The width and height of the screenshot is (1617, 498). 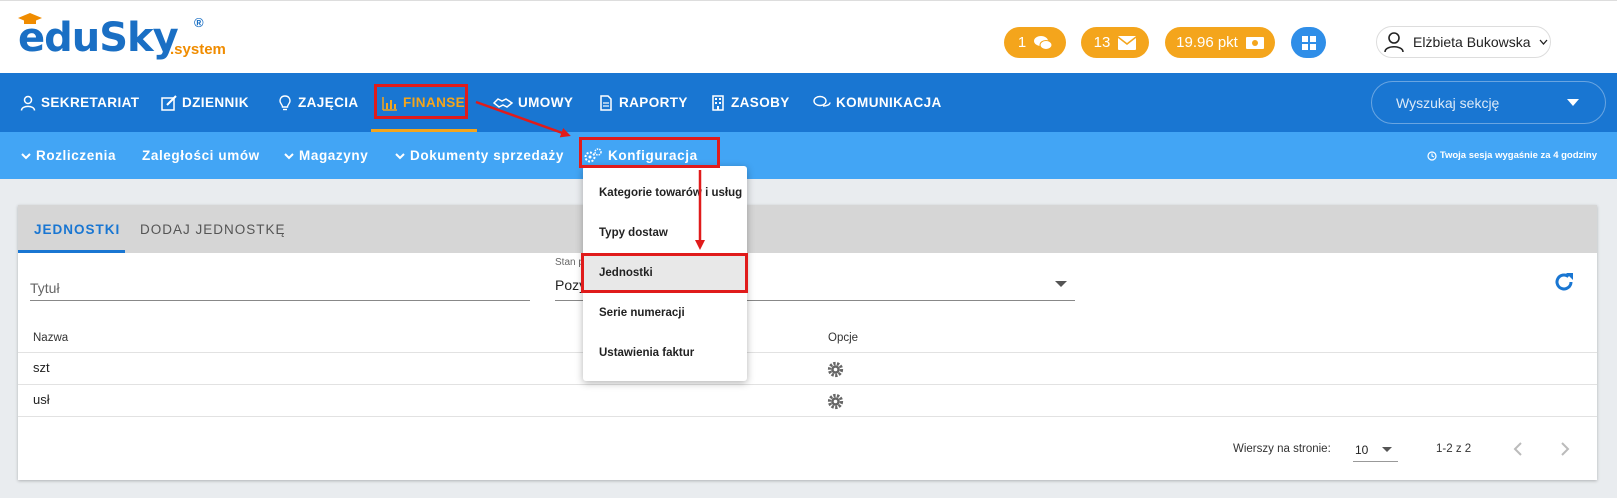 What do you see at coordinates (215, 102) in the screenshot?
I see `nav-label: DZIENNIK` at bounding box center [215, 102].